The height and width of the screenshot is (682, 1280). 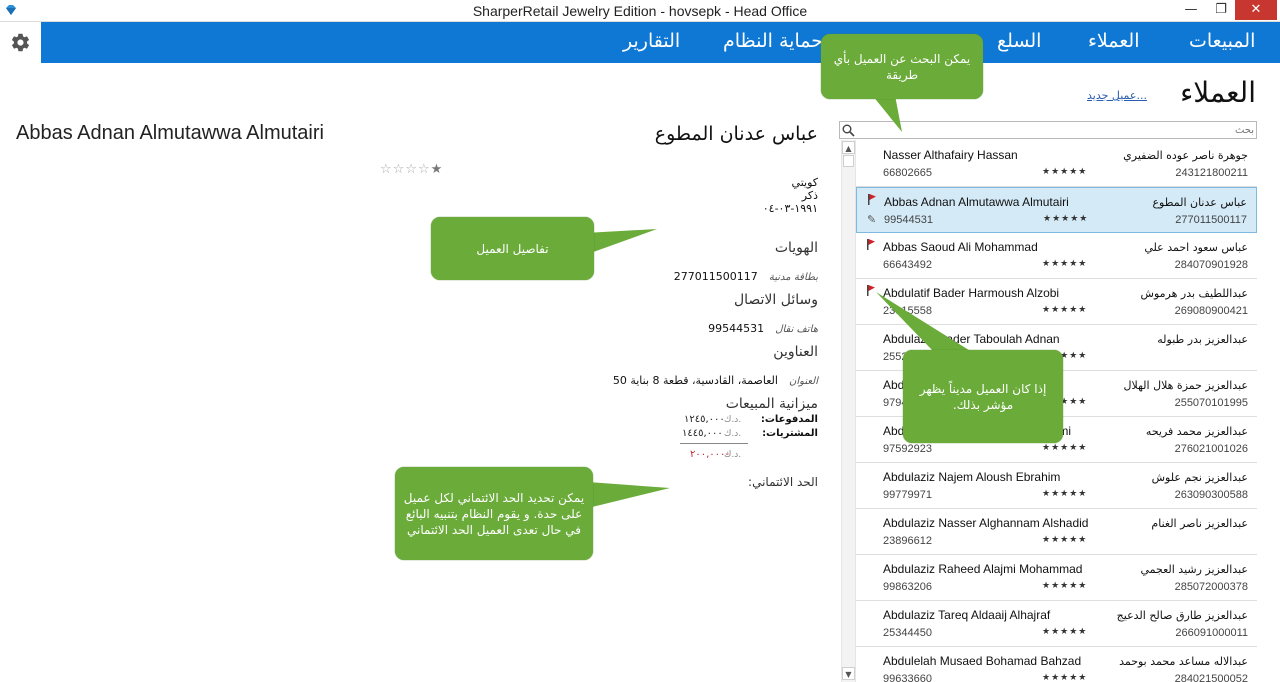 I want to click on id-line: بطاقة مدنية 277011500117, so click(x=746, y=274).